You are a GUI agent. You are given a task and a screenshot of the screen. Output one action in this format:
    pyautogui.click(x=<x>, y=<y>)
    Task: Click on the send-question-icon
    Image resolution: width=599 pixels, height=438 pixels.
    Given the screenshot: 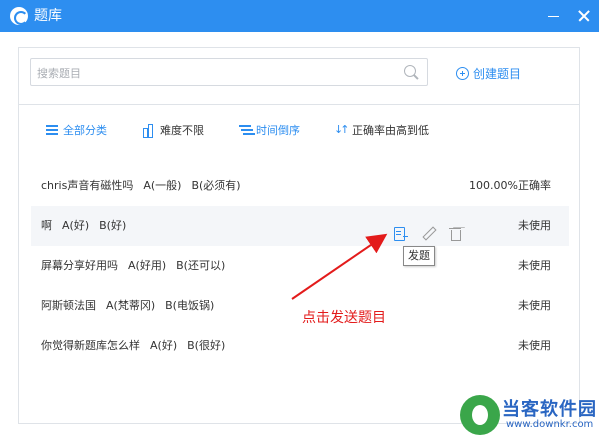 What is the action you would take?
    pyautogui.click(x=400, y=234)
    